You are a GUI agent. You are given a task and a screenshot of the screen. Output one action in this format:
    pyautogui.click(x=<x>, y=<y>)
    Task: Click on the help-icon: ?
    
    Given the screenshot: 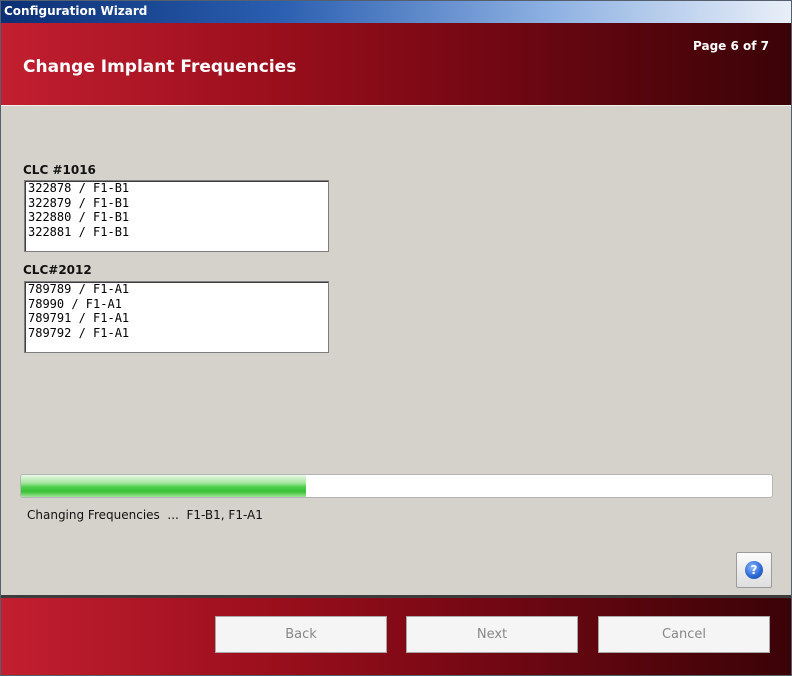 What is the action you would take?
    pyautogui.click(x=754, y=570)
    